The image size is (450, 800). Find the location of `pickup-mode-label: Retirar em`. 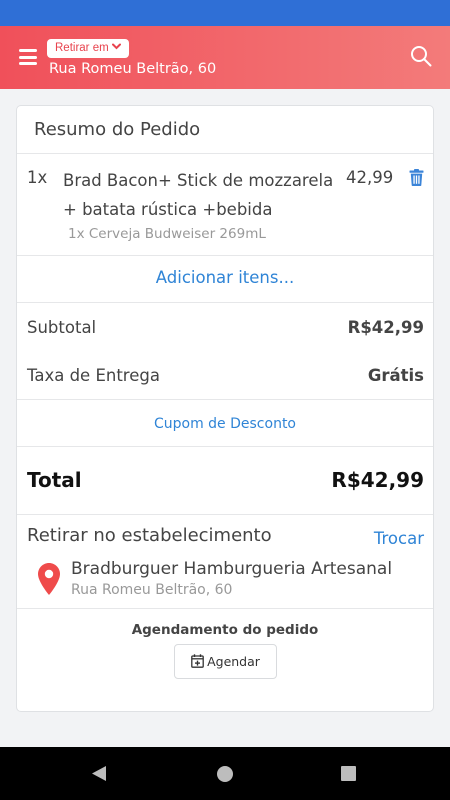

pickup-mode-label: Retirar em is located at coordinates (82, 48).